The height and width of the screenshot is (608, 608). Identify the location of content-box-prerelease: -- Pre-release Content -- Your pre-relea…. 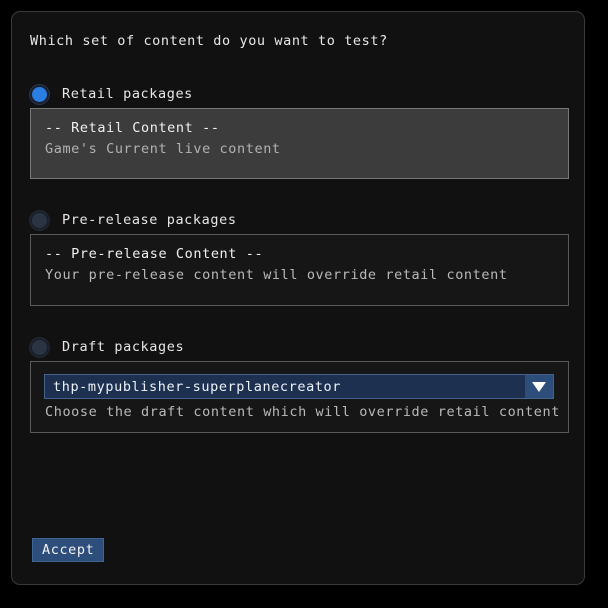
(299, 270).